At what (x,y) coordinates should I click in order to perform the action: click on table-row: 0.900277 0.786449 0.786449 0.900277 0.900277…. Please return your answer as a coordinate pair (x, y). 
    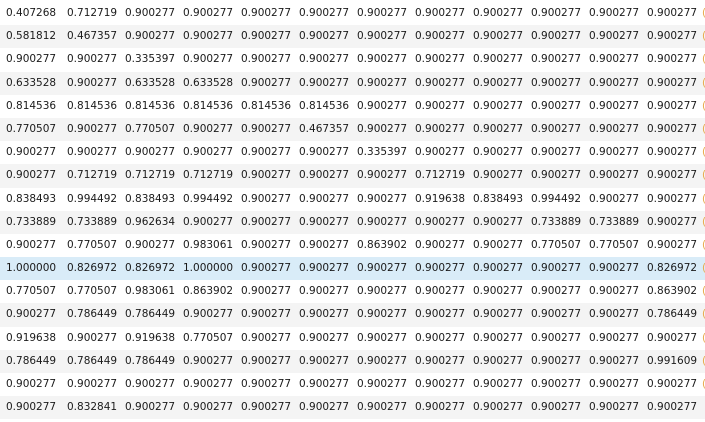
    Looking at the image, I should click on (352, 315).